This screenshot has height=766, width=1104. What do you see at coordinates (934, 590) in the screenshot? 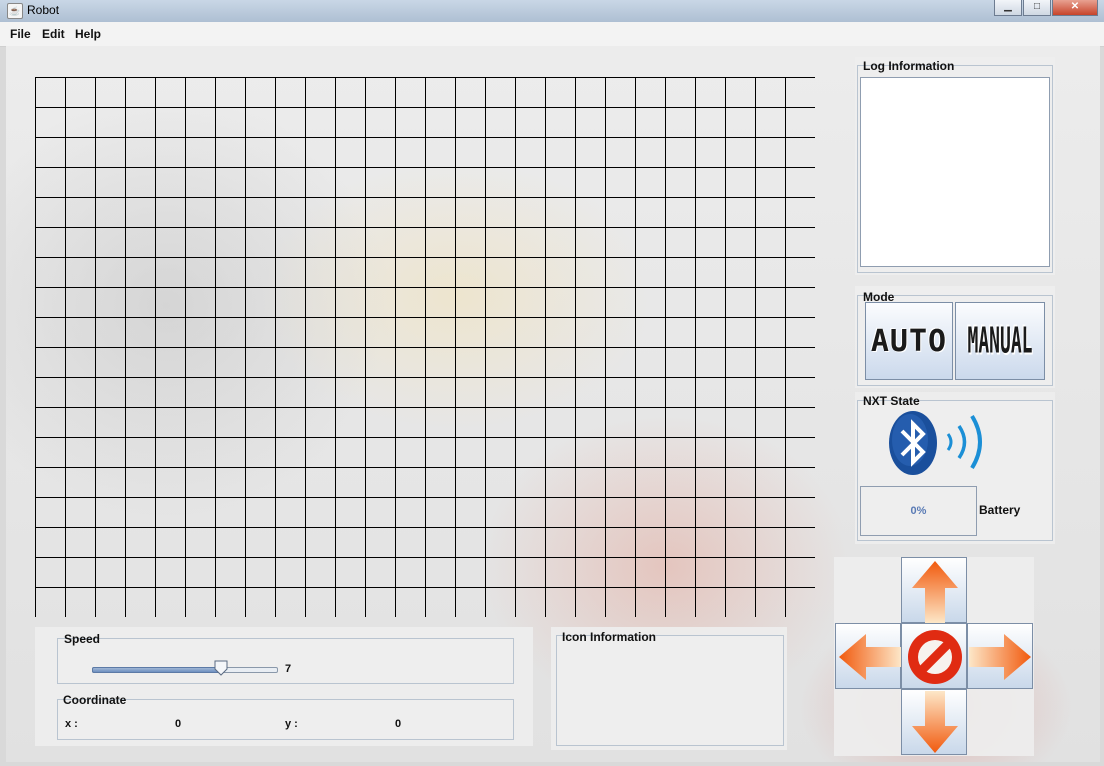
I see `move-up-button` at bounding box center [934, 590].